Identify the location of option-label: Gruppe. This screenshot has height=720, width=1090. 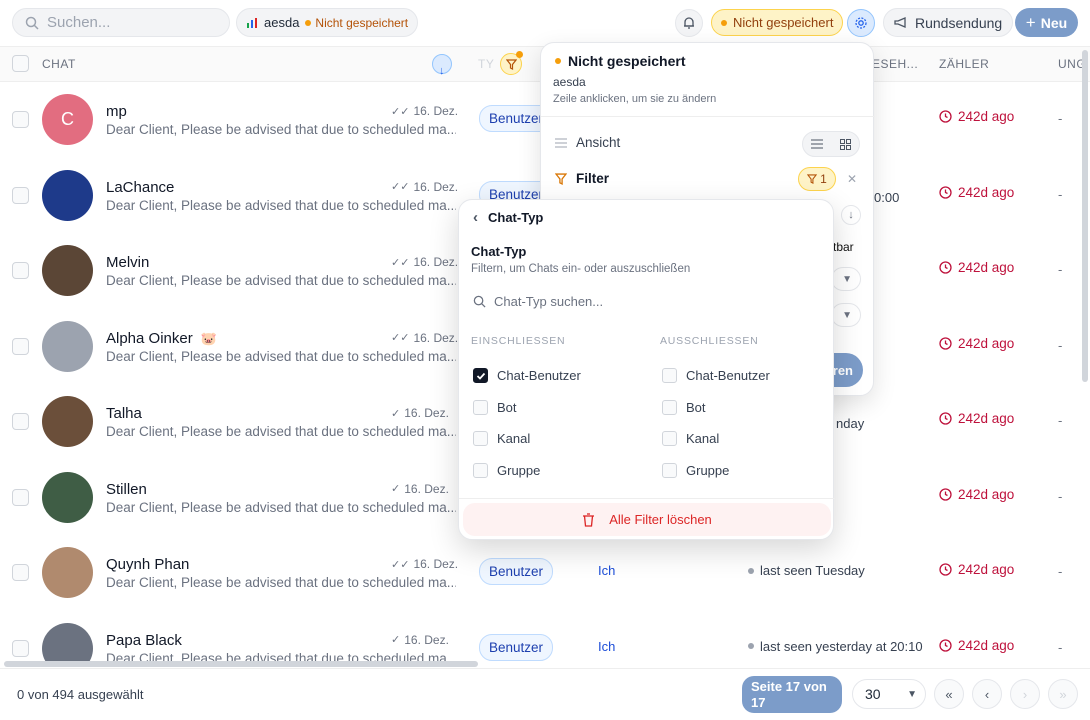
(519, 470).